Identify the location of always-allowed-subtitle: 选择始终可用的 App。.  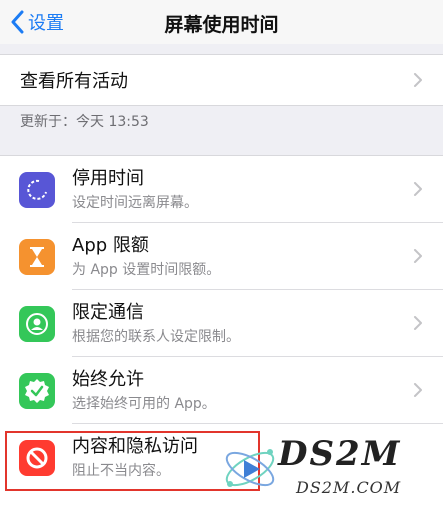
(144, 404).